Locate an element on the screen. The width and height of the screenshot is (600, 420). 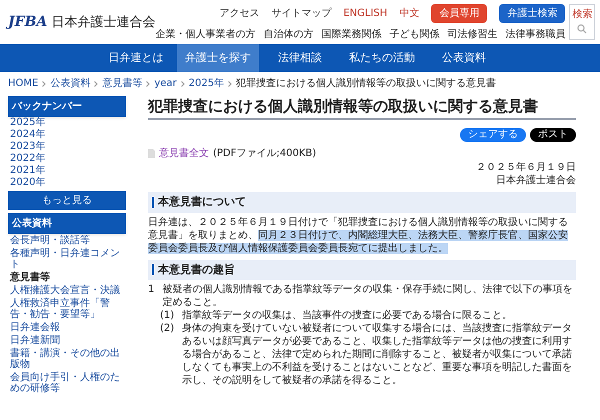
logo-mark: JFBA is located at coordinates (28, 22).